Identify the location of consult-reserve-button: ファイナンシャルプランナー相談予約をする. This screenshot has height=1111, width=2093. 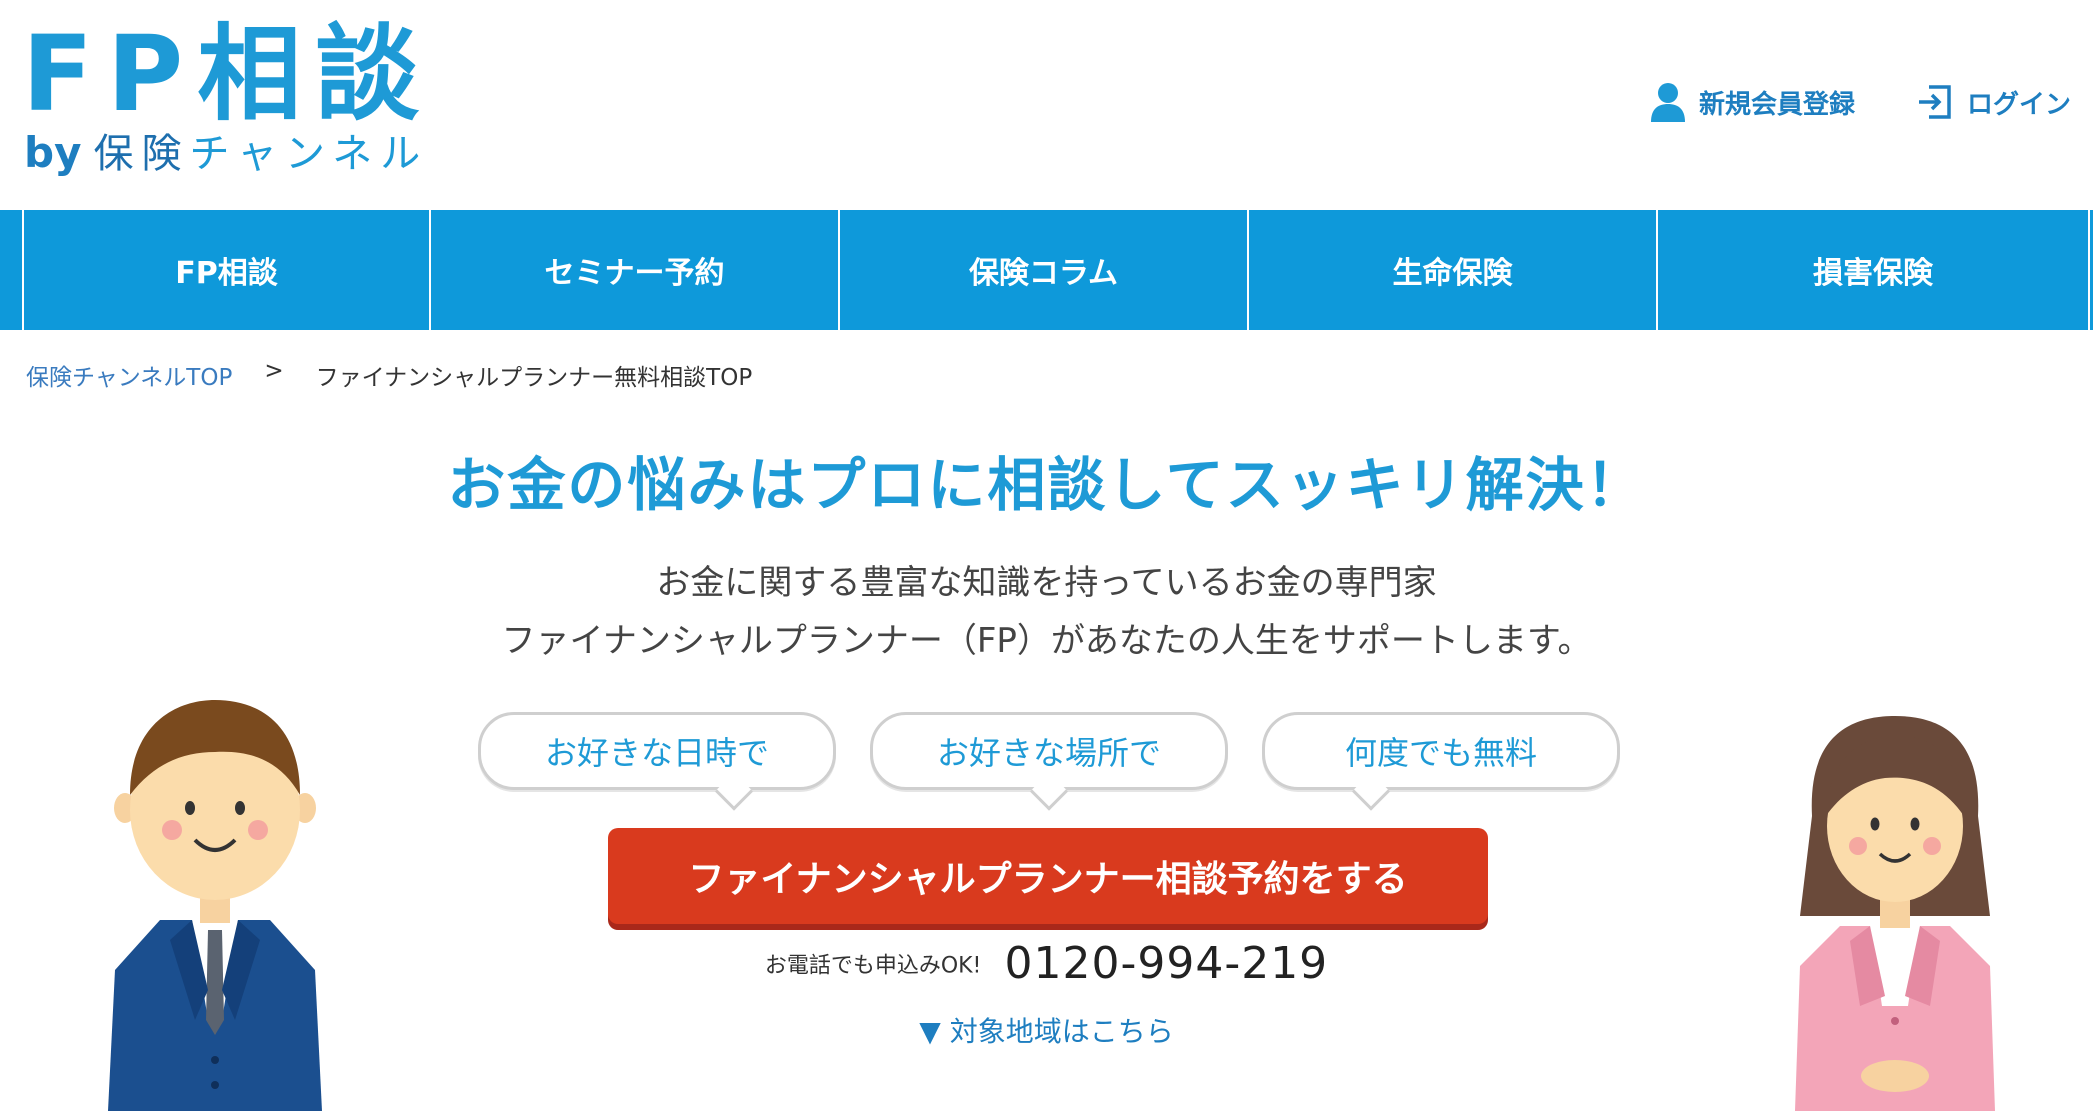
(1048, 876).